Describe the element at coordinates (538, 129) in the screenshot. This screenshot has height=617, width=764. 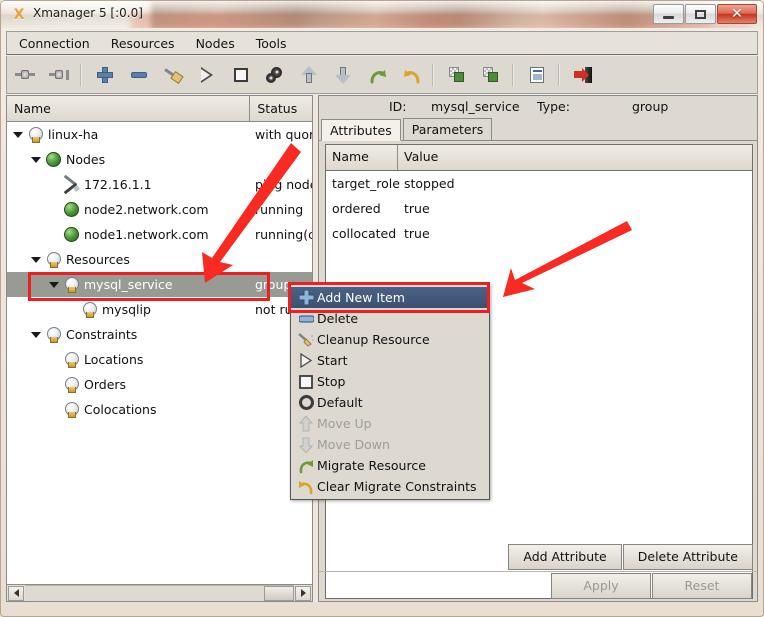
I see `details-tabs: Attributes Parameters` at that location.